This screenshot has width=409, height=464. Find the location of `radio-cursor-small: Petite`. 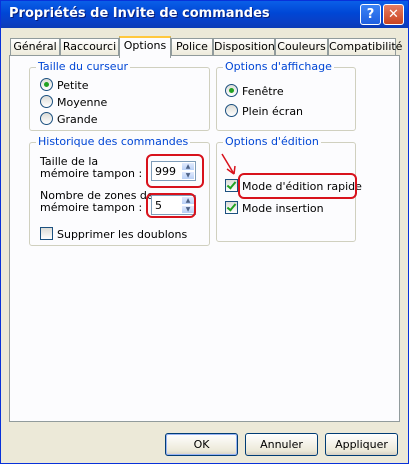

radio-cursor-small: Petite is located at coordinates (64, 85).